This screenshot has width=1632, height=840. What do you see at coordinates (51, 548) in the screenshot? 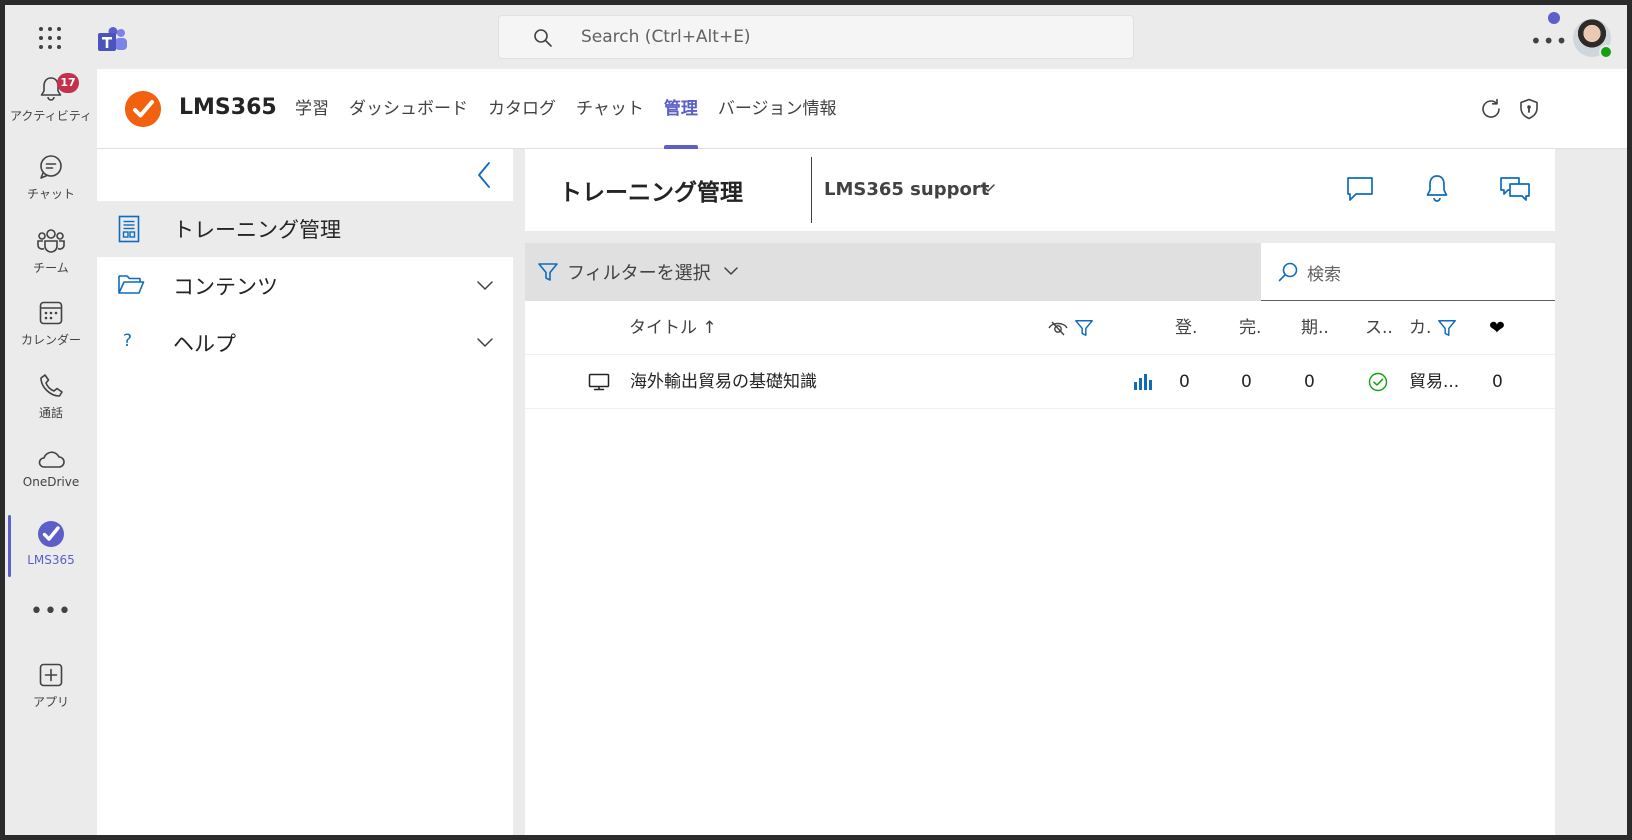
I see `rail-item-lms365: LMS365` at bounding box center [51, 548].